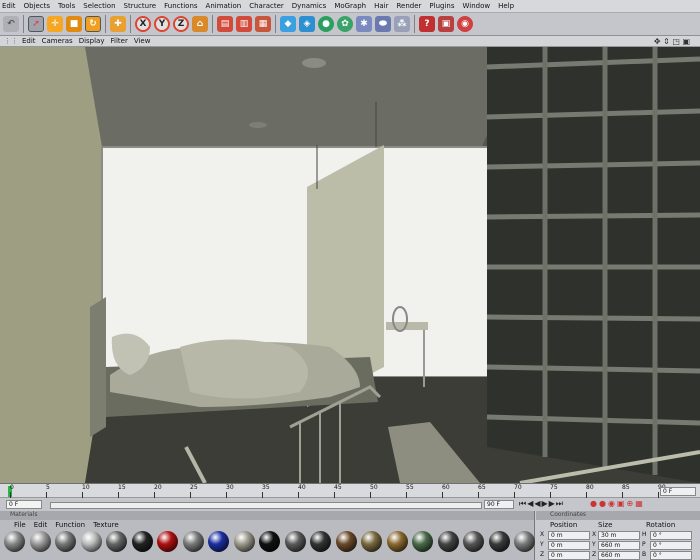 This screenshot has width=700, height=560. Describe the element at coordinates (118, 24) in the screenshot. I see `add-tool-icon: ✚` at that location.